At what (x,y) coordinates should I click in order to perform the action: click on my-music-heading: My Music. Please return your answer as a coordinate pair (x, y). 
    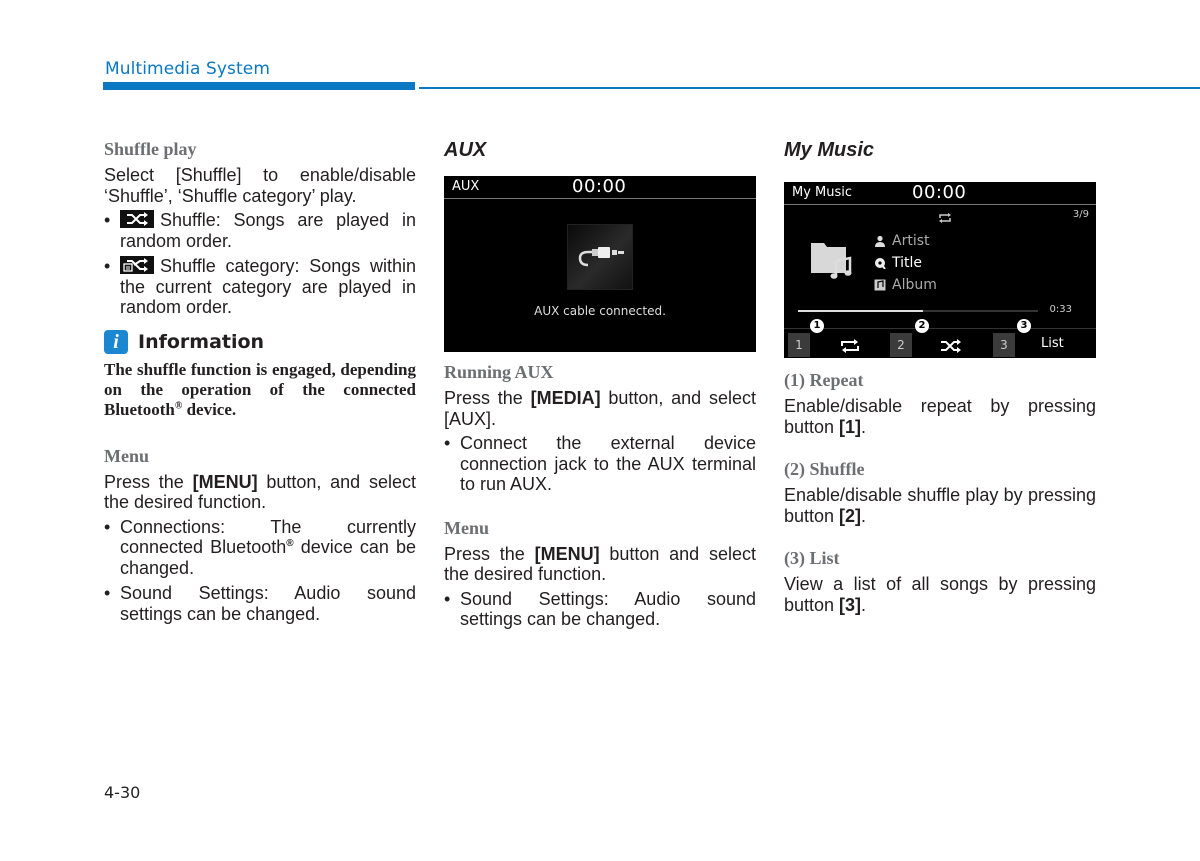
    Looking at the image, I should click on (829, 150).